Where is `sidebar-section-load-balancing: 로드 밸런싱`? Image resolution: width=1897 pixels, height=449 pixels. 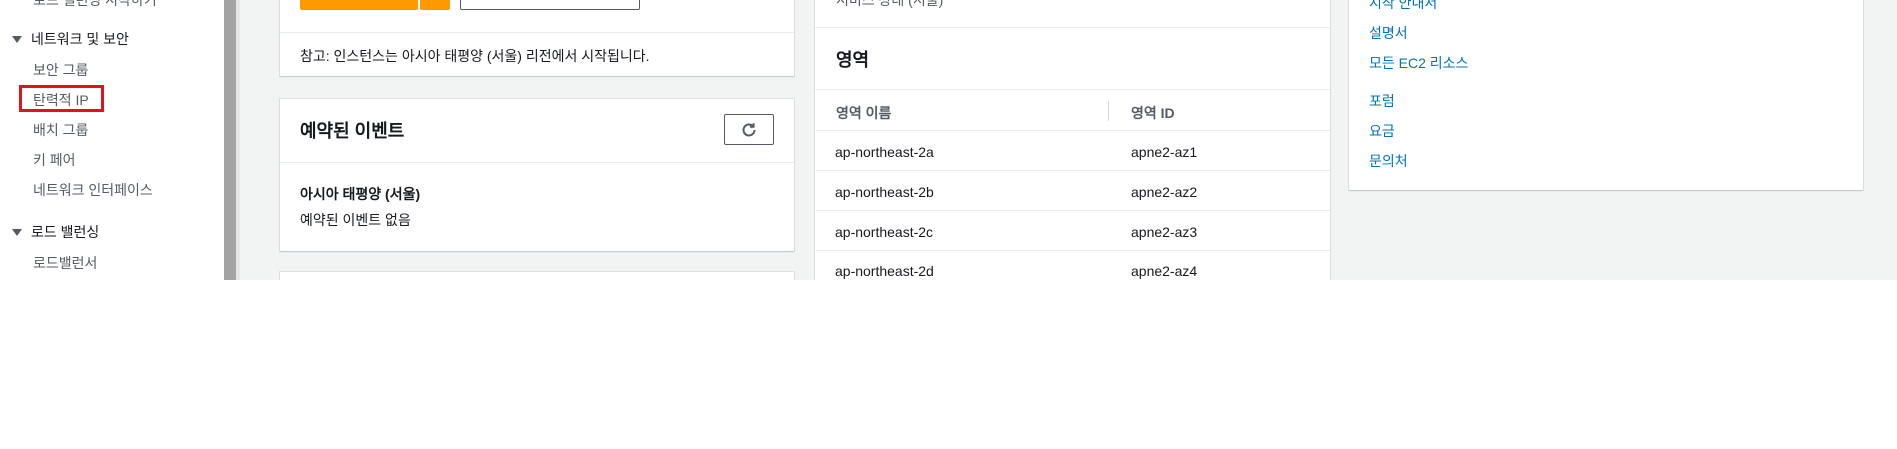
sidebar-section-load-balancing: 로드 밸런싱 is located at coordinates (55, 232).